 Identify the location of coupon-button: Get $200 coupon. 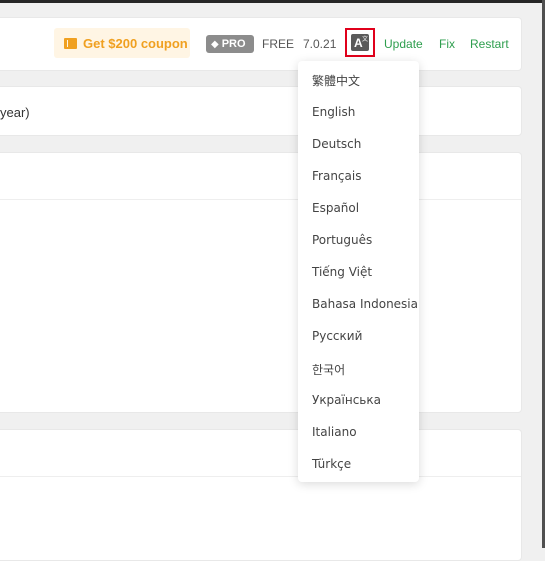
(122, 43).